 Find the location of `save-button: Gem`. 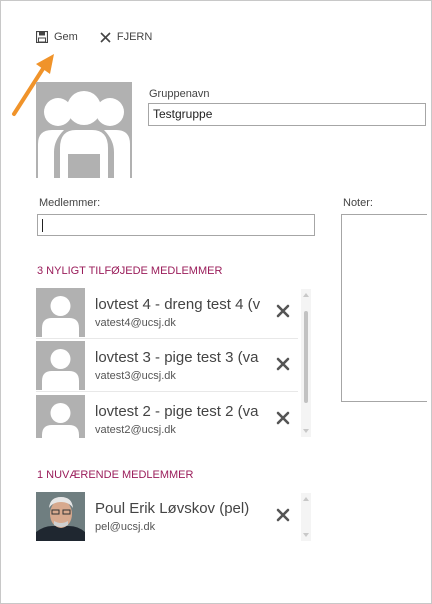

save-button: Gem is located at coordinates (57, 37).